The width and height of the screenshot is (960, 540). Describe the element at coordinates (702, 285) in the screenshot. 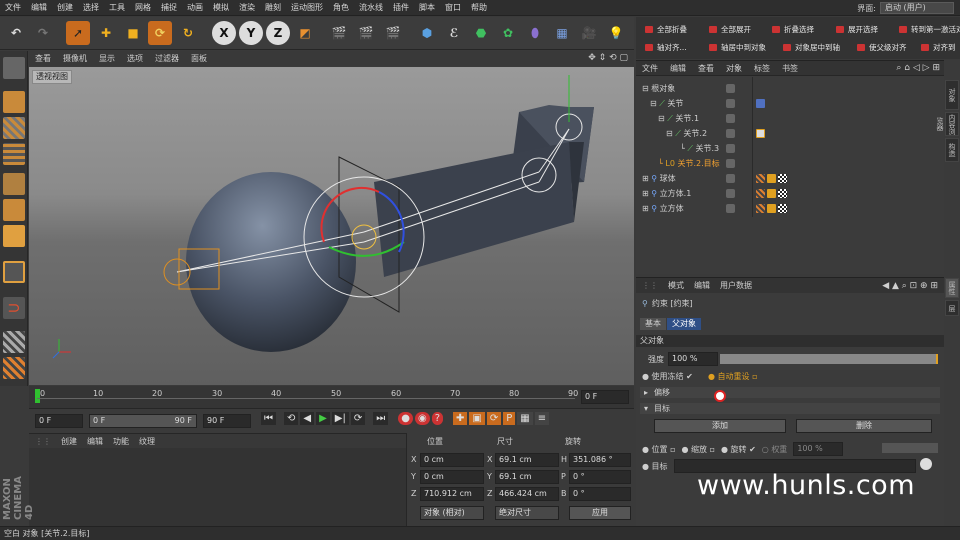

I see `attr-menu-edit: 编辑` at that location.